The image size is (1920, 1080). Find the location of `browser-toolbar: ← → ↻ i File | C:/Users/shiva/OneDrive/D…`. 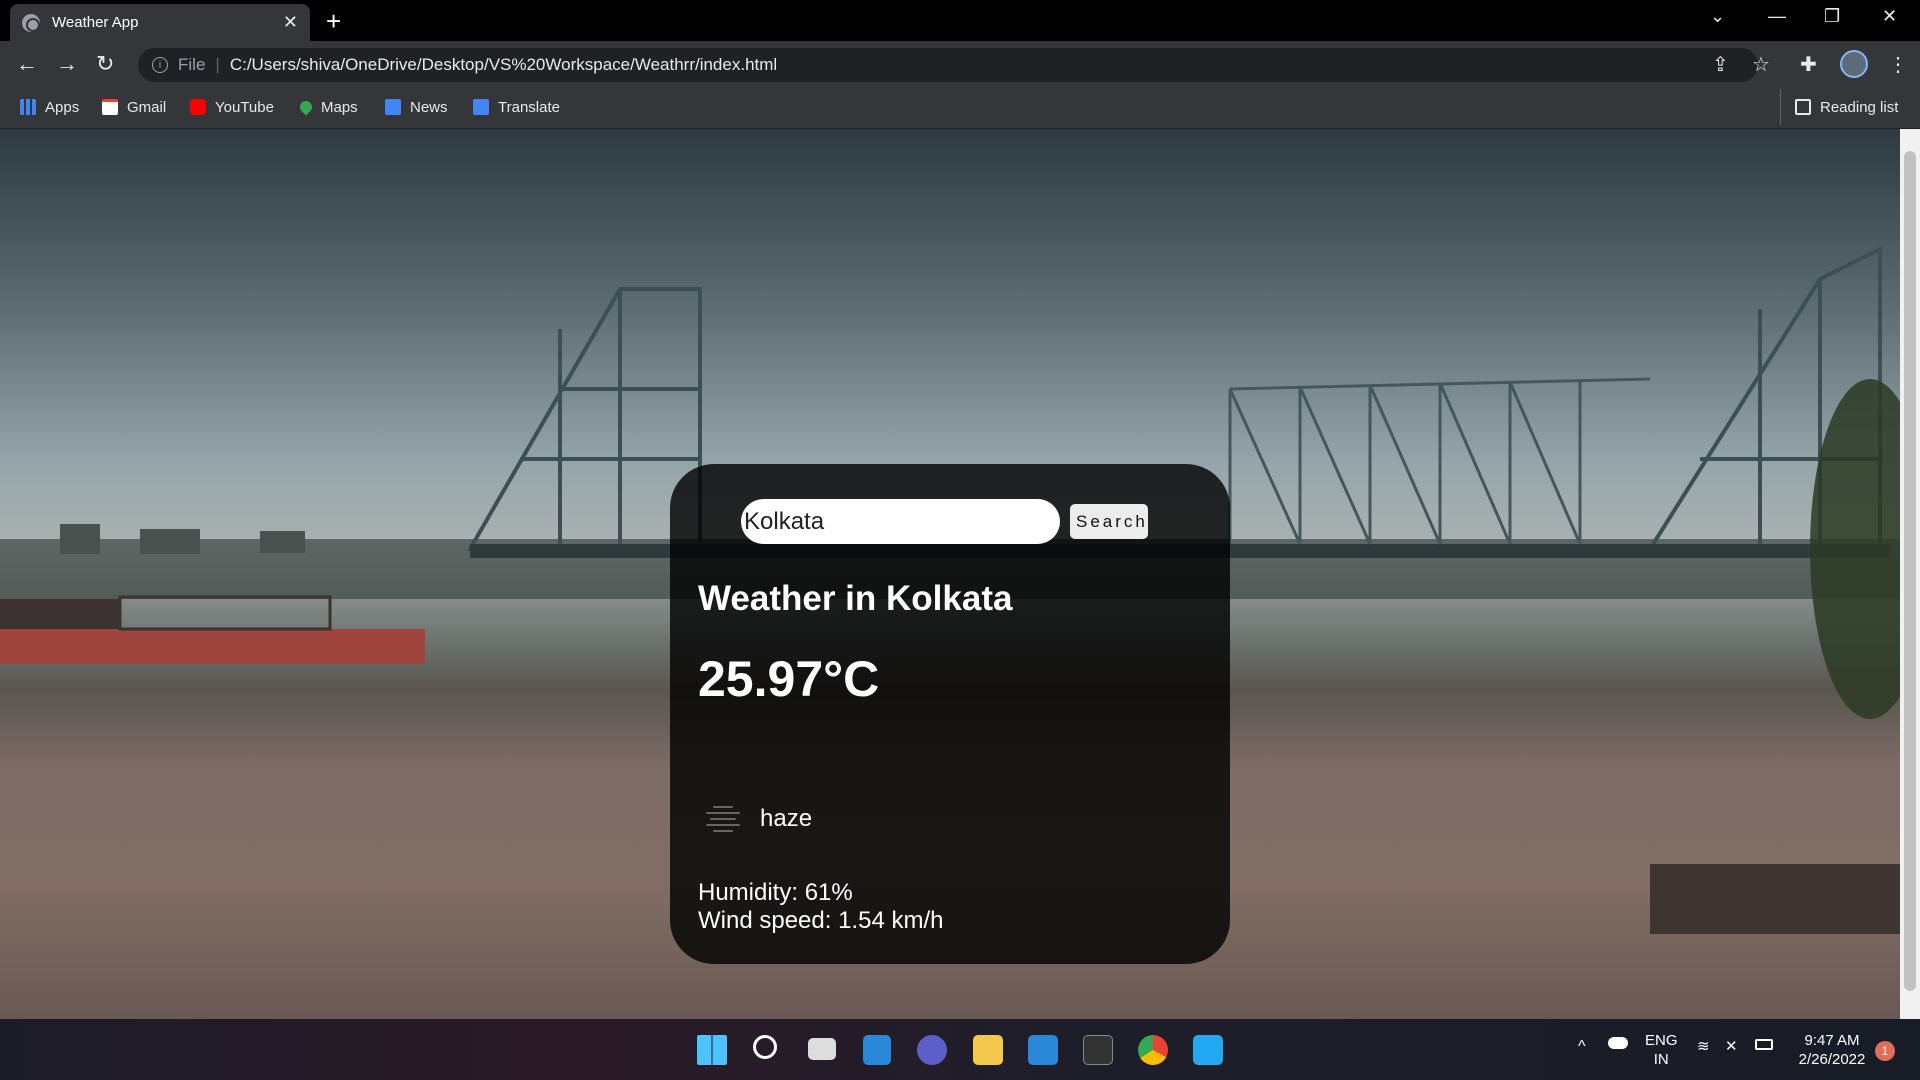

browser-toolbar: ← → ↻ i File | C:/Users/shiva/OneDrive/D… is located at coordinates (960, 65).